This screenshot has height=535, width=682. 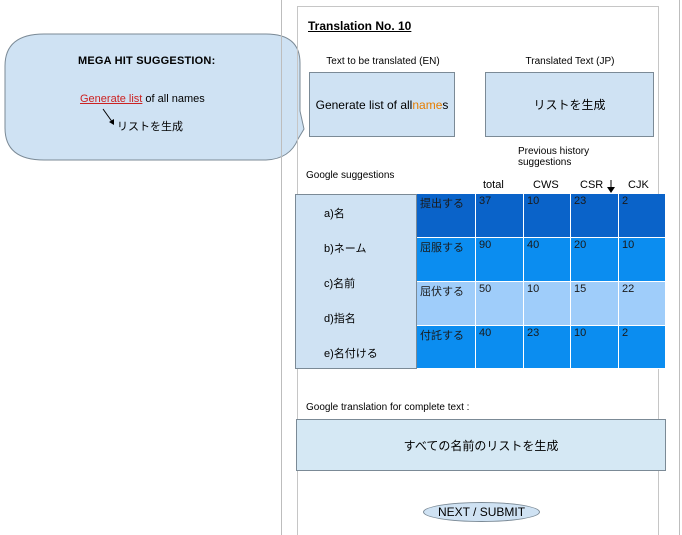 I want to click on target-label: Translated Text (JP), so click(x=570, y=61).